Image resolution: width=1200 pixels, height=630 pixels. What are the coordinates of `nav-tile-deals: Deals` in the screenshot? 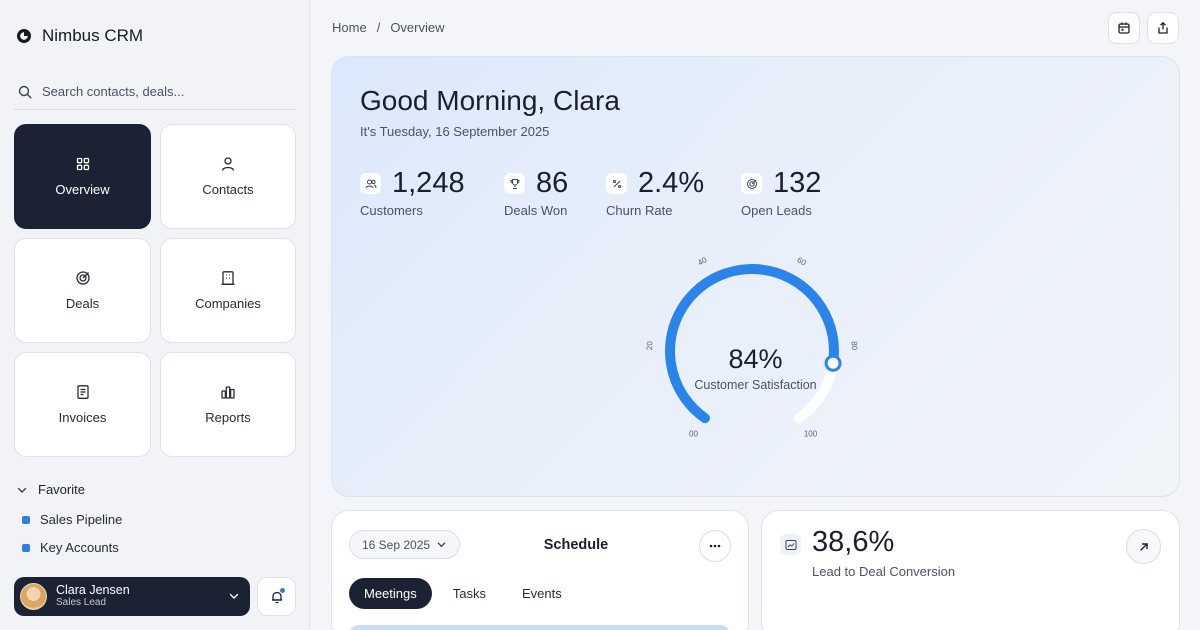 It's located at (82, 290).